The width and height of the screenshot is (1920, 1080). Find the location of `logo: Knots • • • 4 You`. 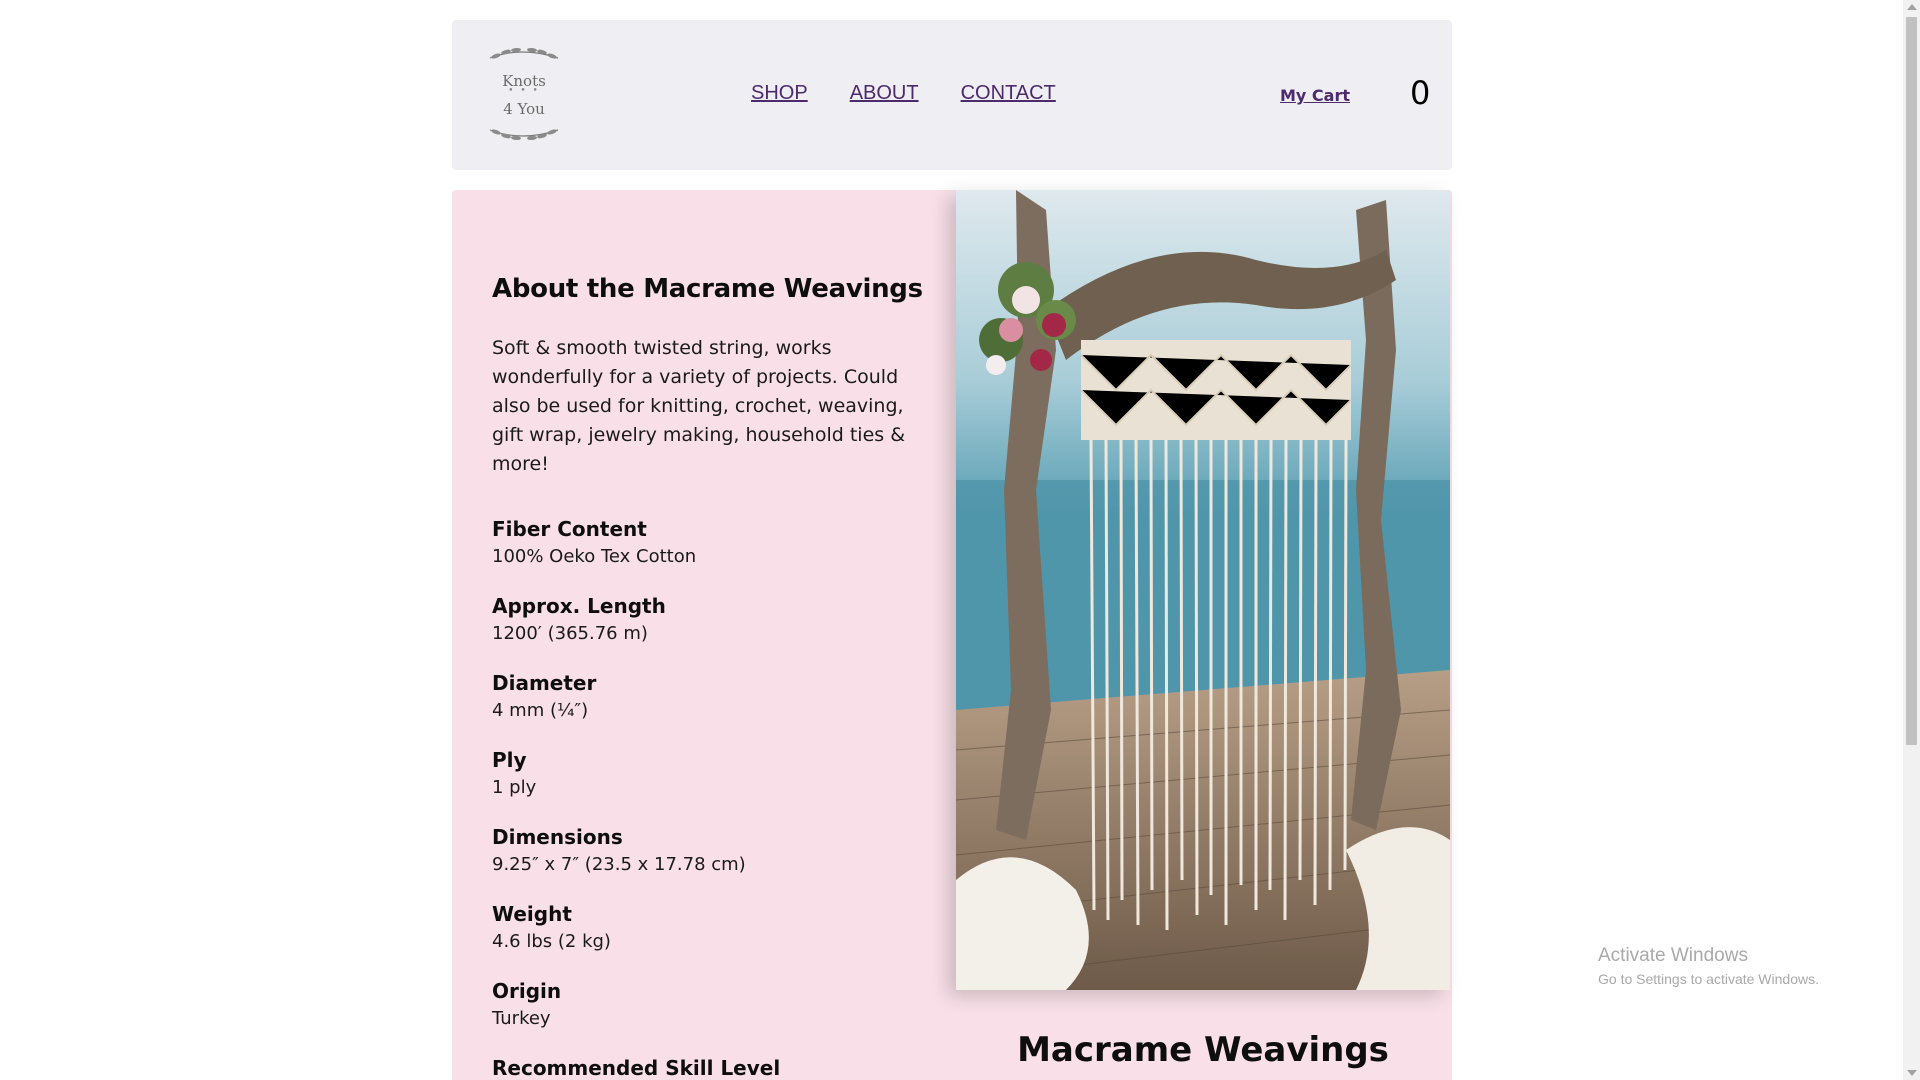

logo: Knots • • • 4 You is located at coordinates (524, 94).